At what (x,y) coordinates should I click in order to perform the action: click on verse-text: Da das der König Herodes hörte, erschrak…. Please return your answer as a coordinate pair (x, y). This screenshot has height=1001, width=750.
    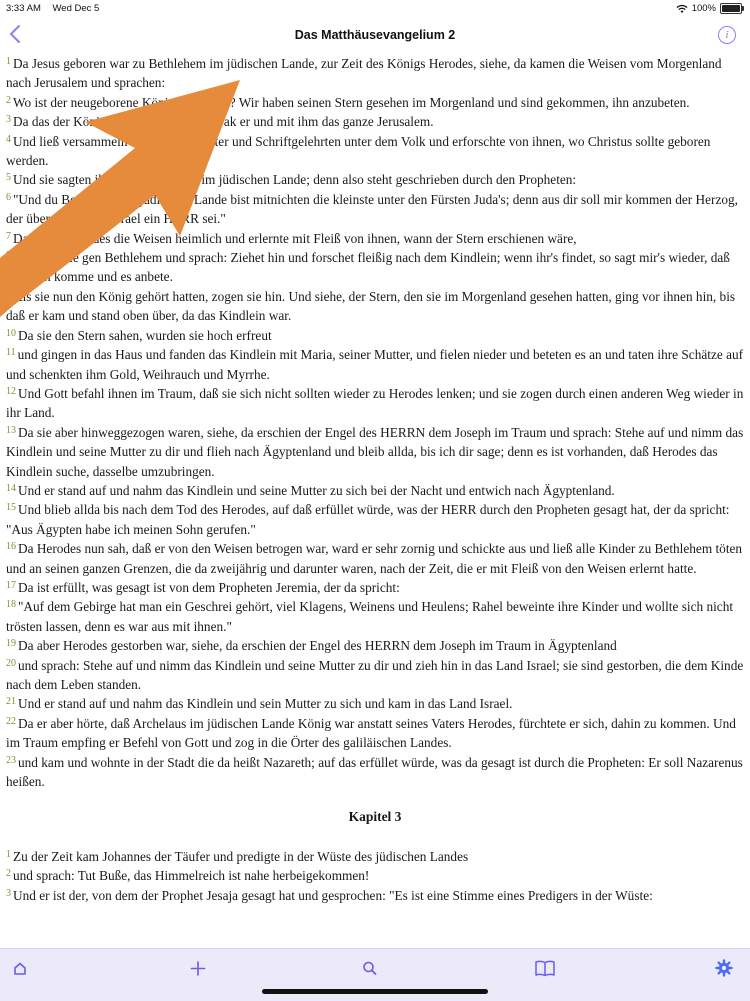
    Looking at the image, I should click on (223, 122).